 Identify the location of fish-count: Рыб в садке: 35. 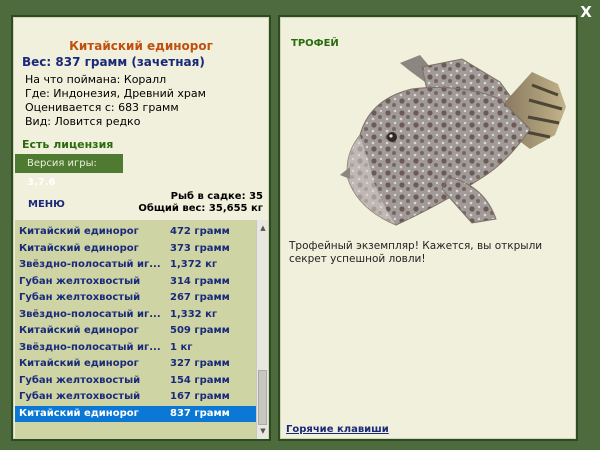
(216, 196).